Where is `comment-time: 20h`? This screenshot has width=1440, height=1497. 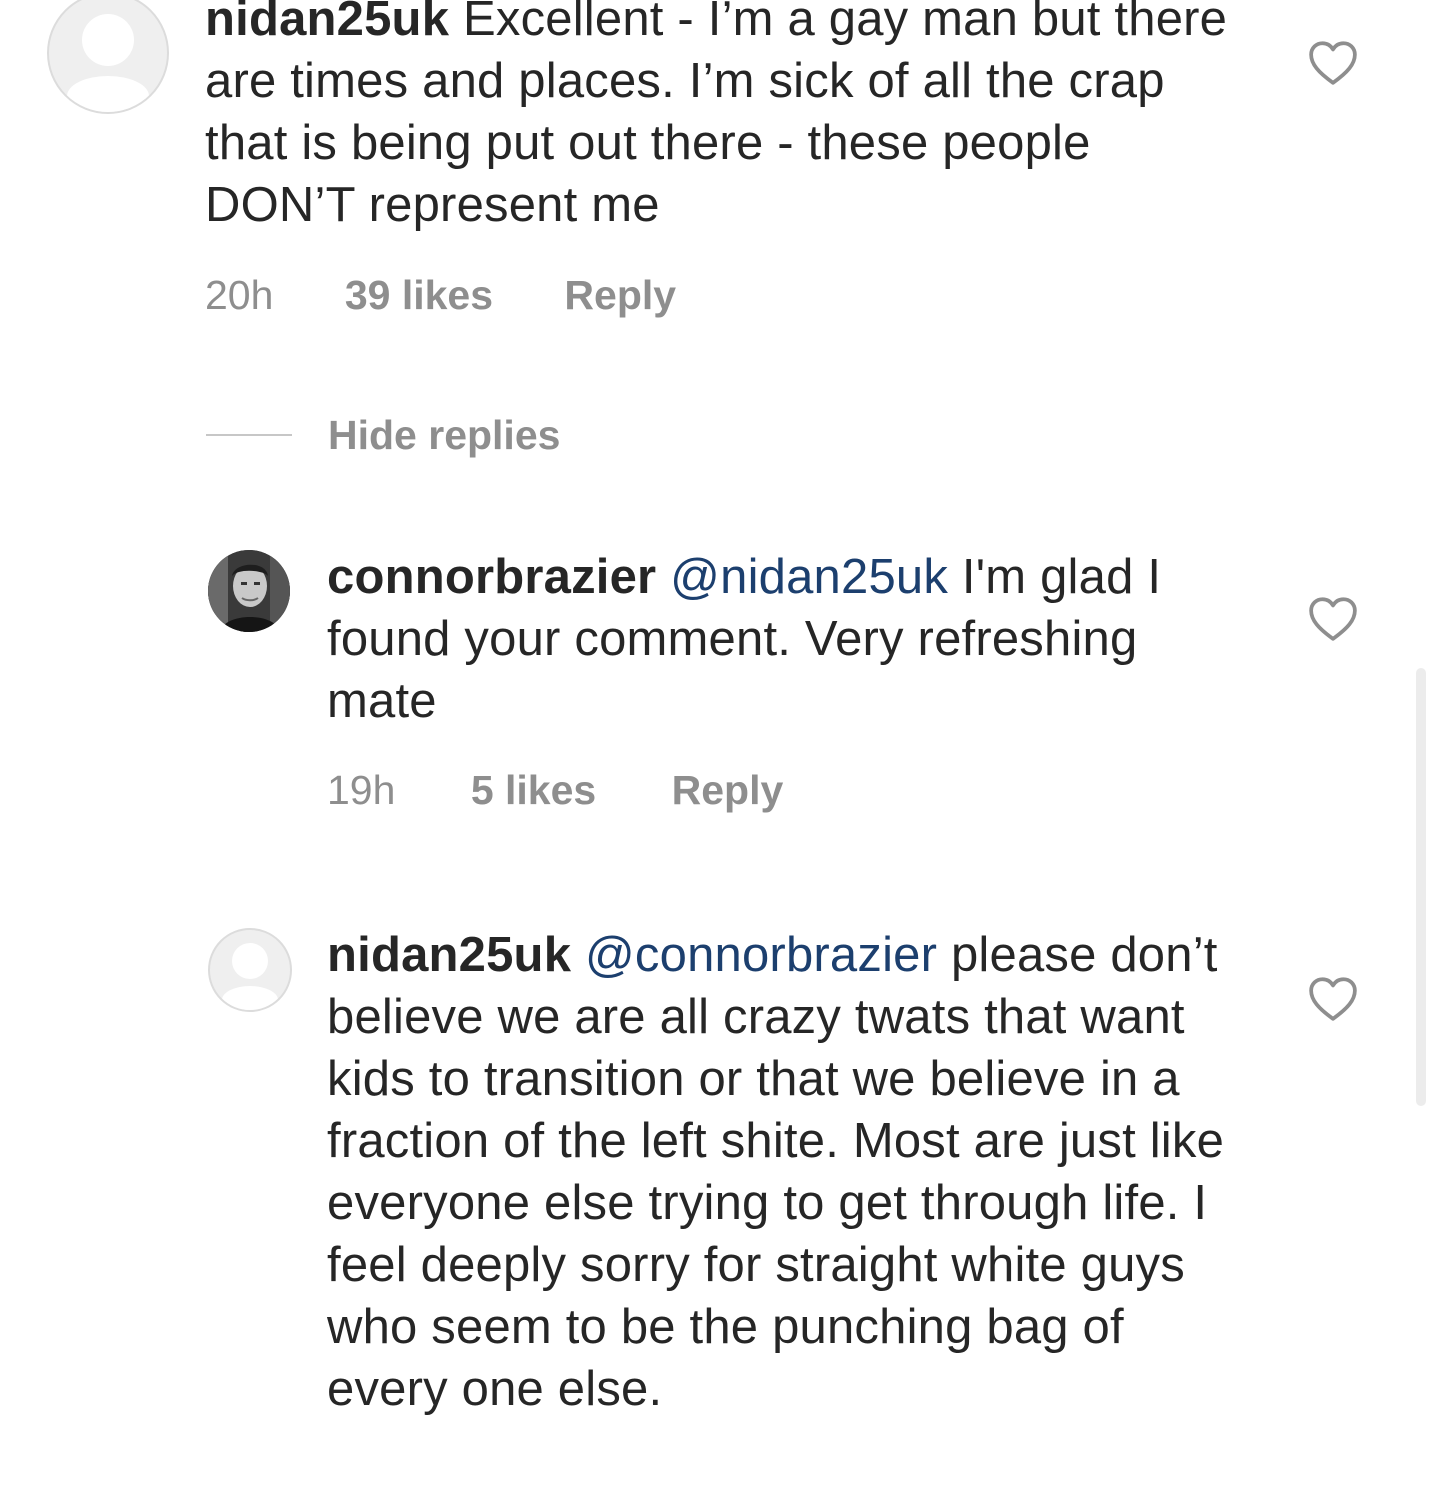
comment-time: 20h is located at coordinates (239, 295).